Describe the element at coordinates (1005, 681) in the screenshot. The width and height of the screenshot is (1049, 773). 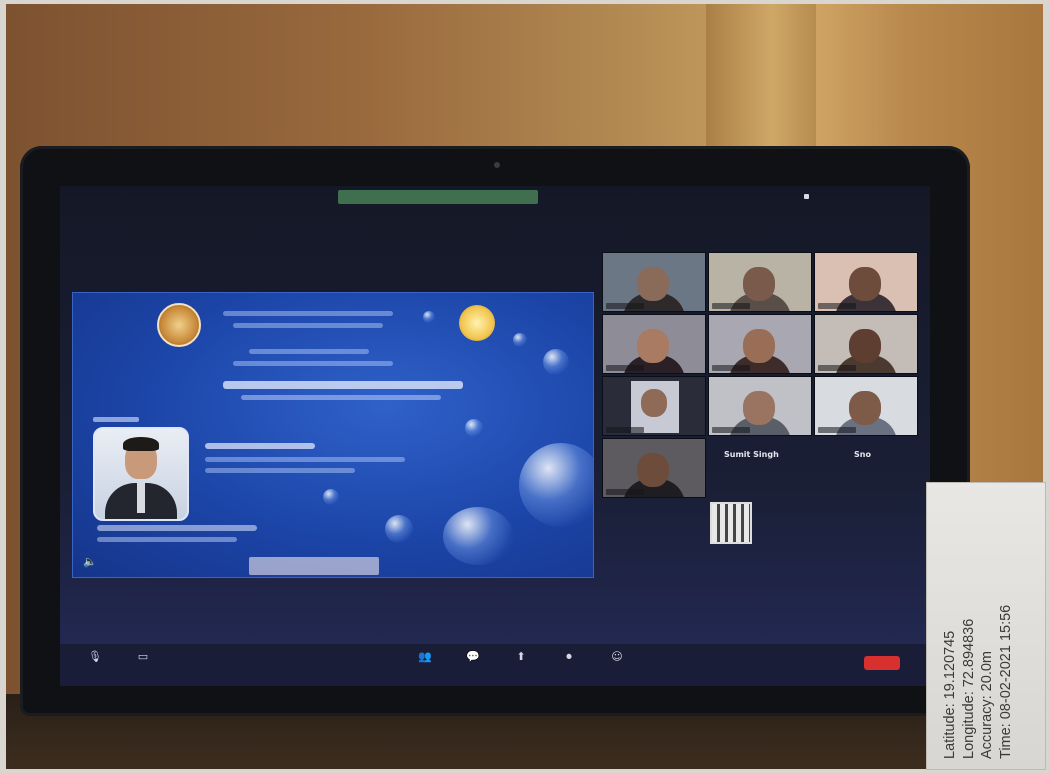
I see `geotag-time: Time: 08-02-2021 15:56` at that location.